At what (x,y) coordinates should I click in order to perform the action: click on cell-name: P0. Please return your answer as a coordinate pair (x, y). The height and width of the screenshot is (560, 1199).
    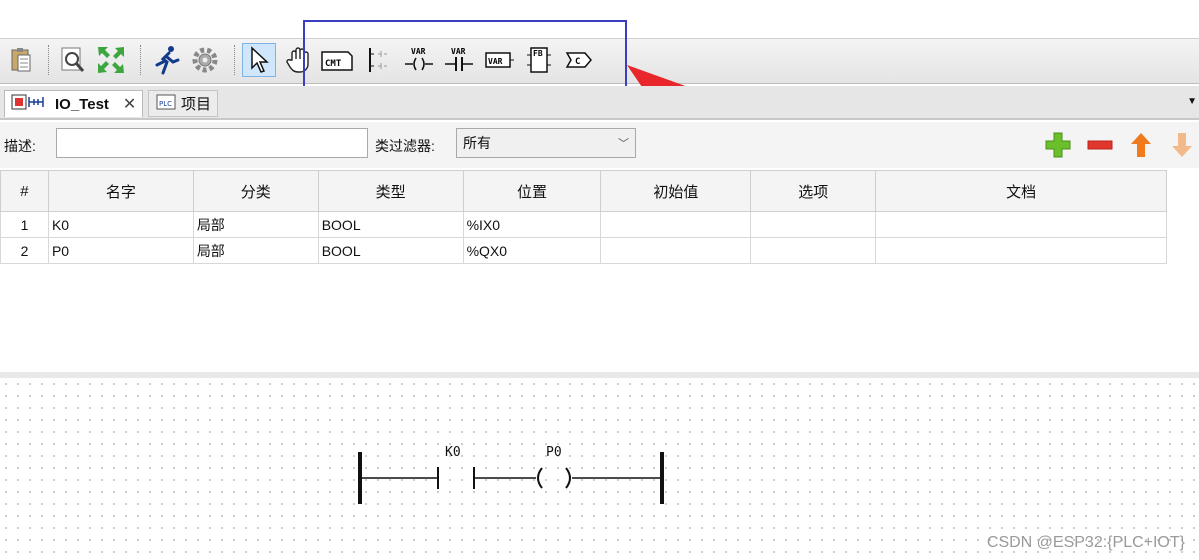
    Looking at the image, I should click on (120, 250).